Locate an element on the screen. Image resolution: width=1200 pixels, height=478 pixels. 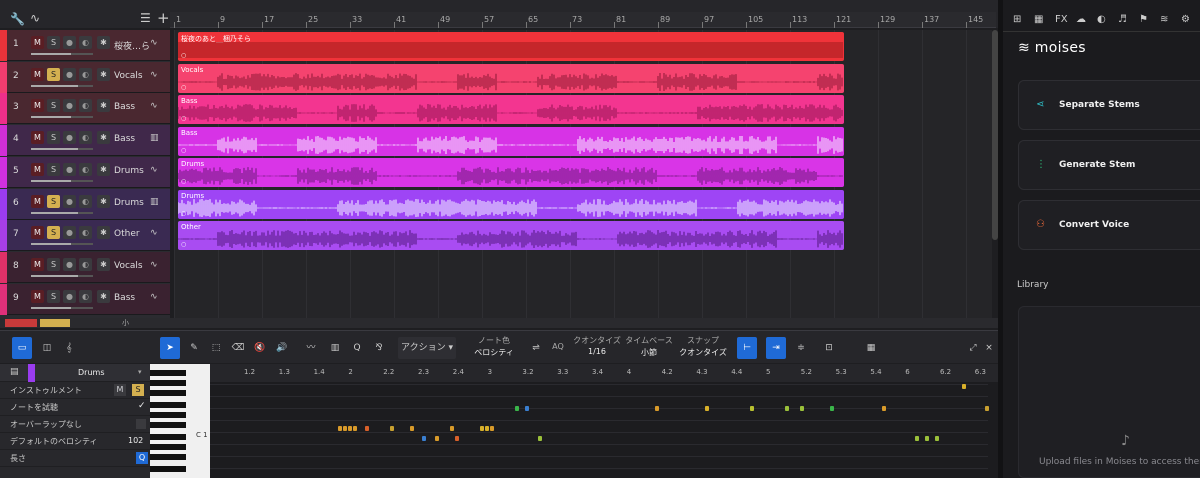
track-header: 1 M S ● ◐ ✱ 桜夜…ら ∿ is located at coordinates (85, 45).